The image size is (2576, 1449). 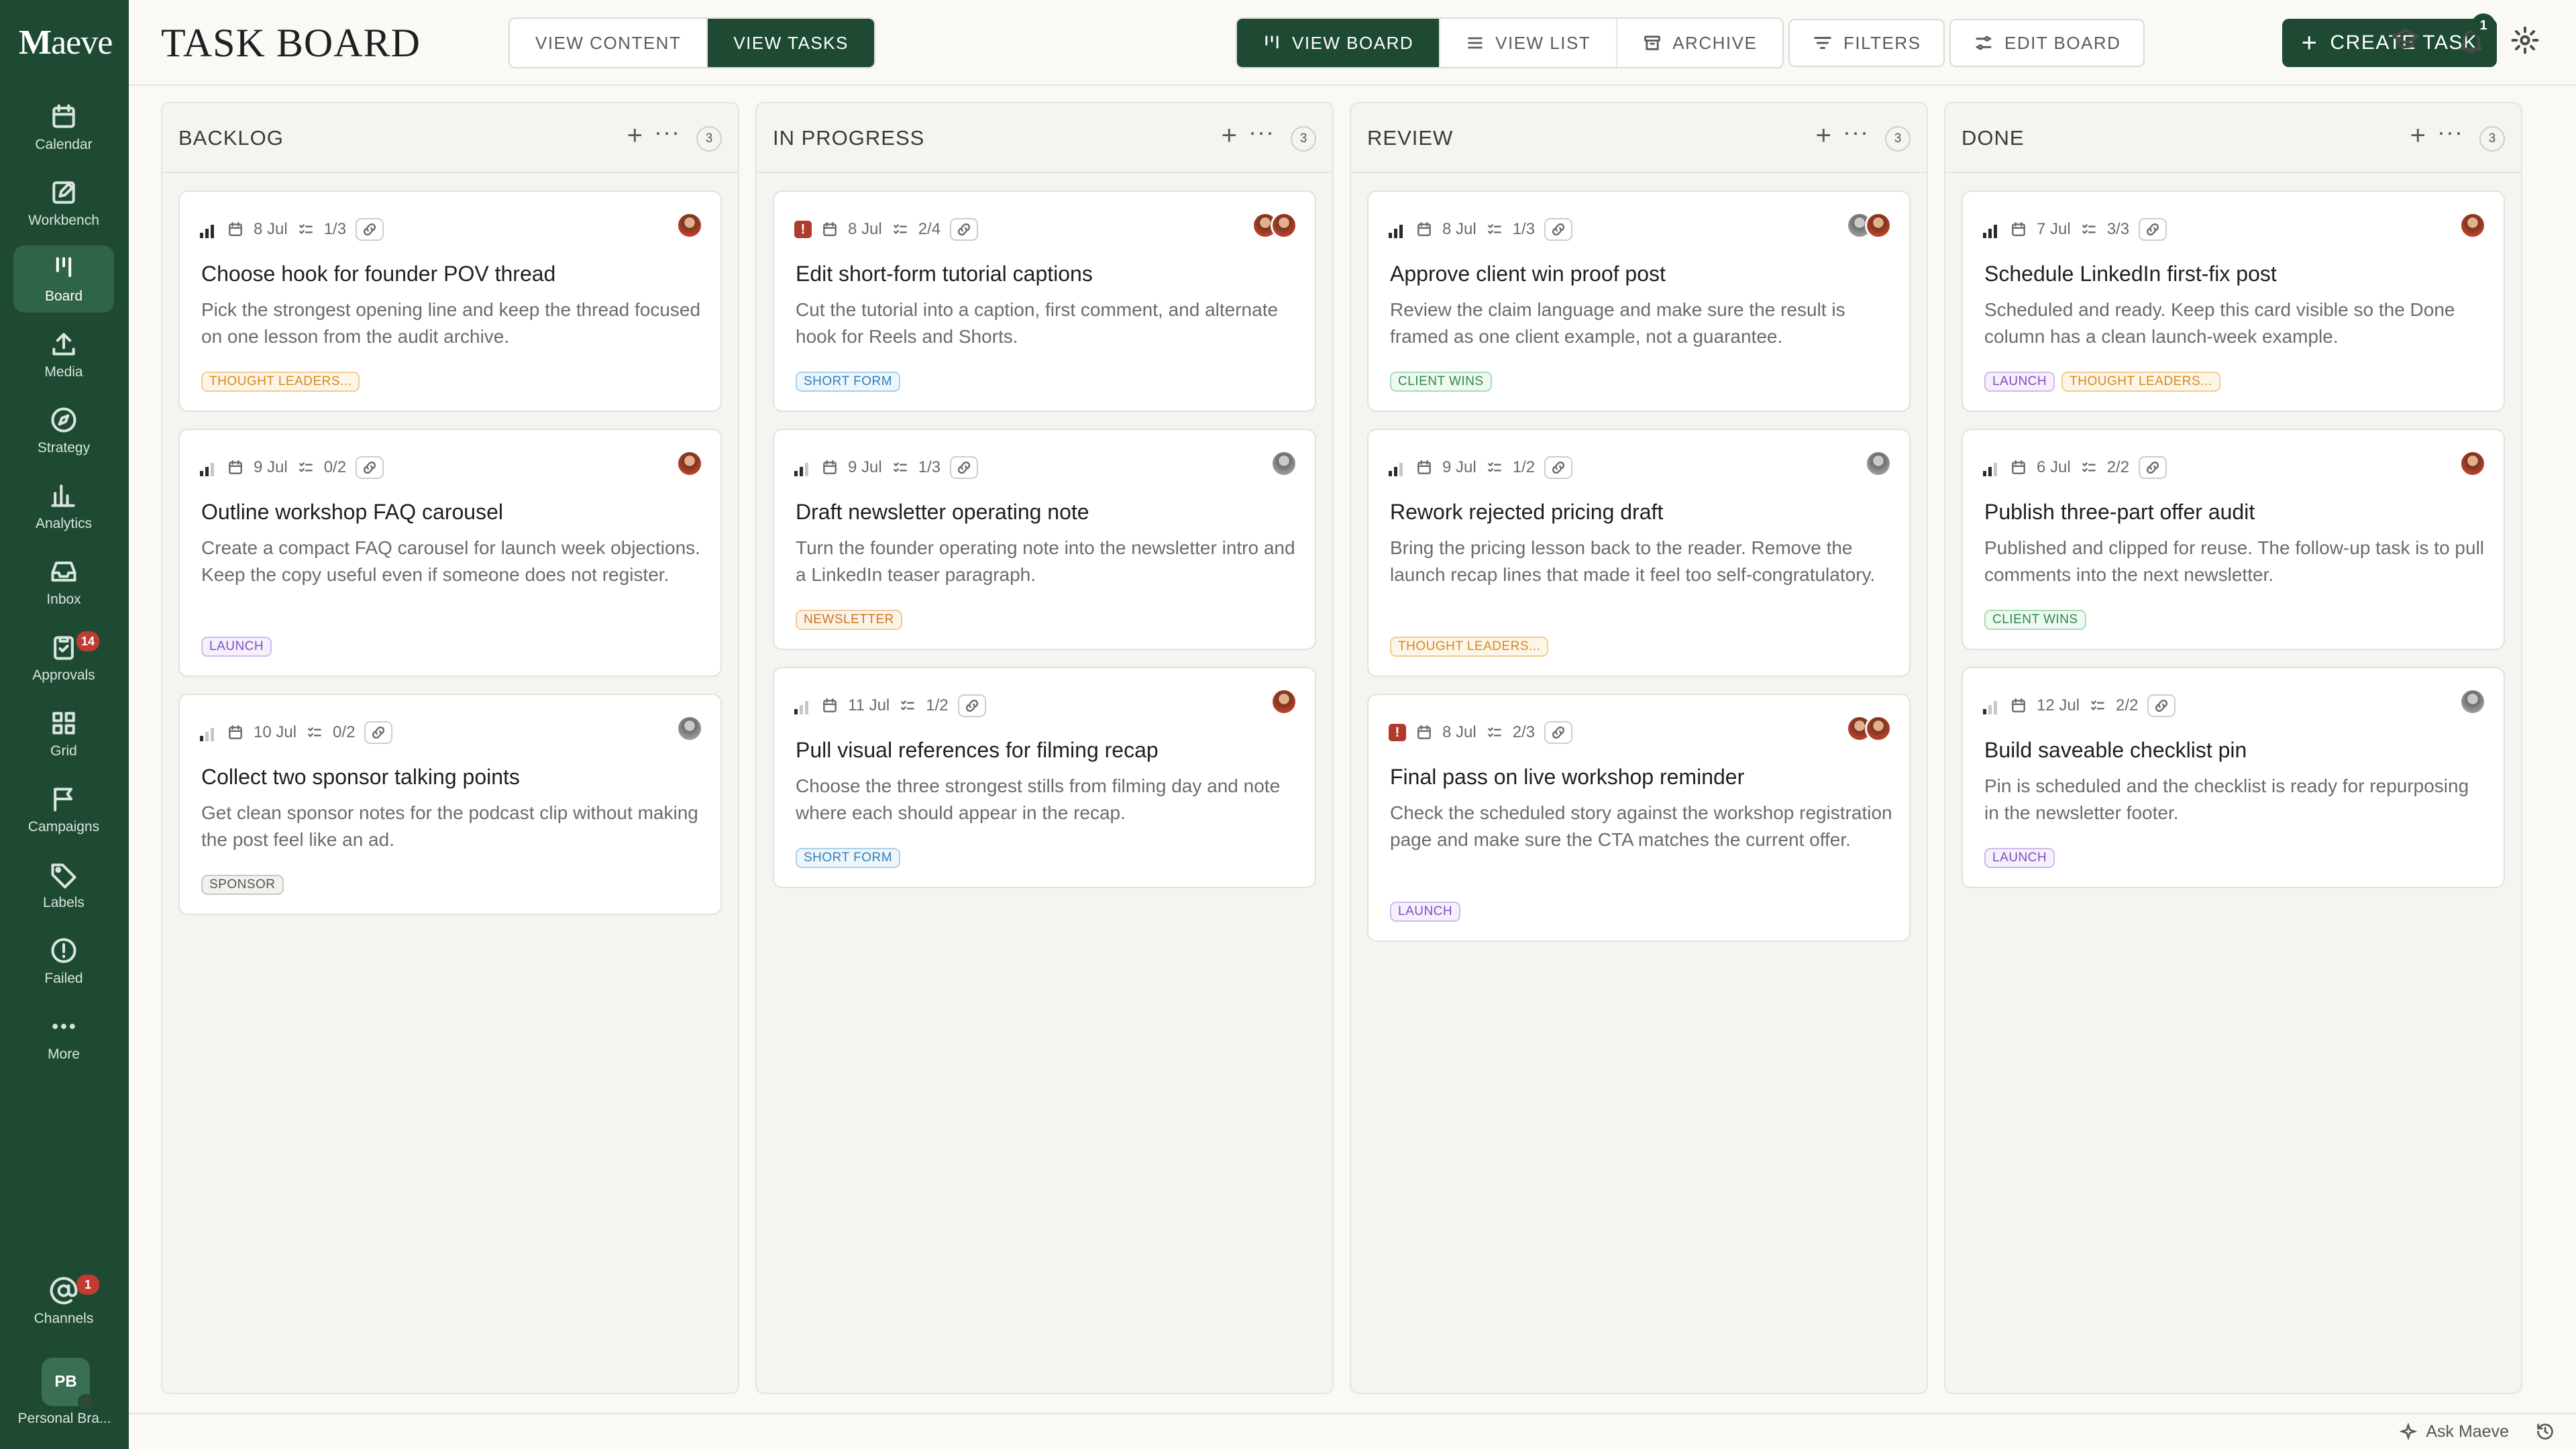 What do you see at coordinates (849, 620) in the screenshot?
I see `label-tag: NEWSLETTER` at bounding box center [849, 620].